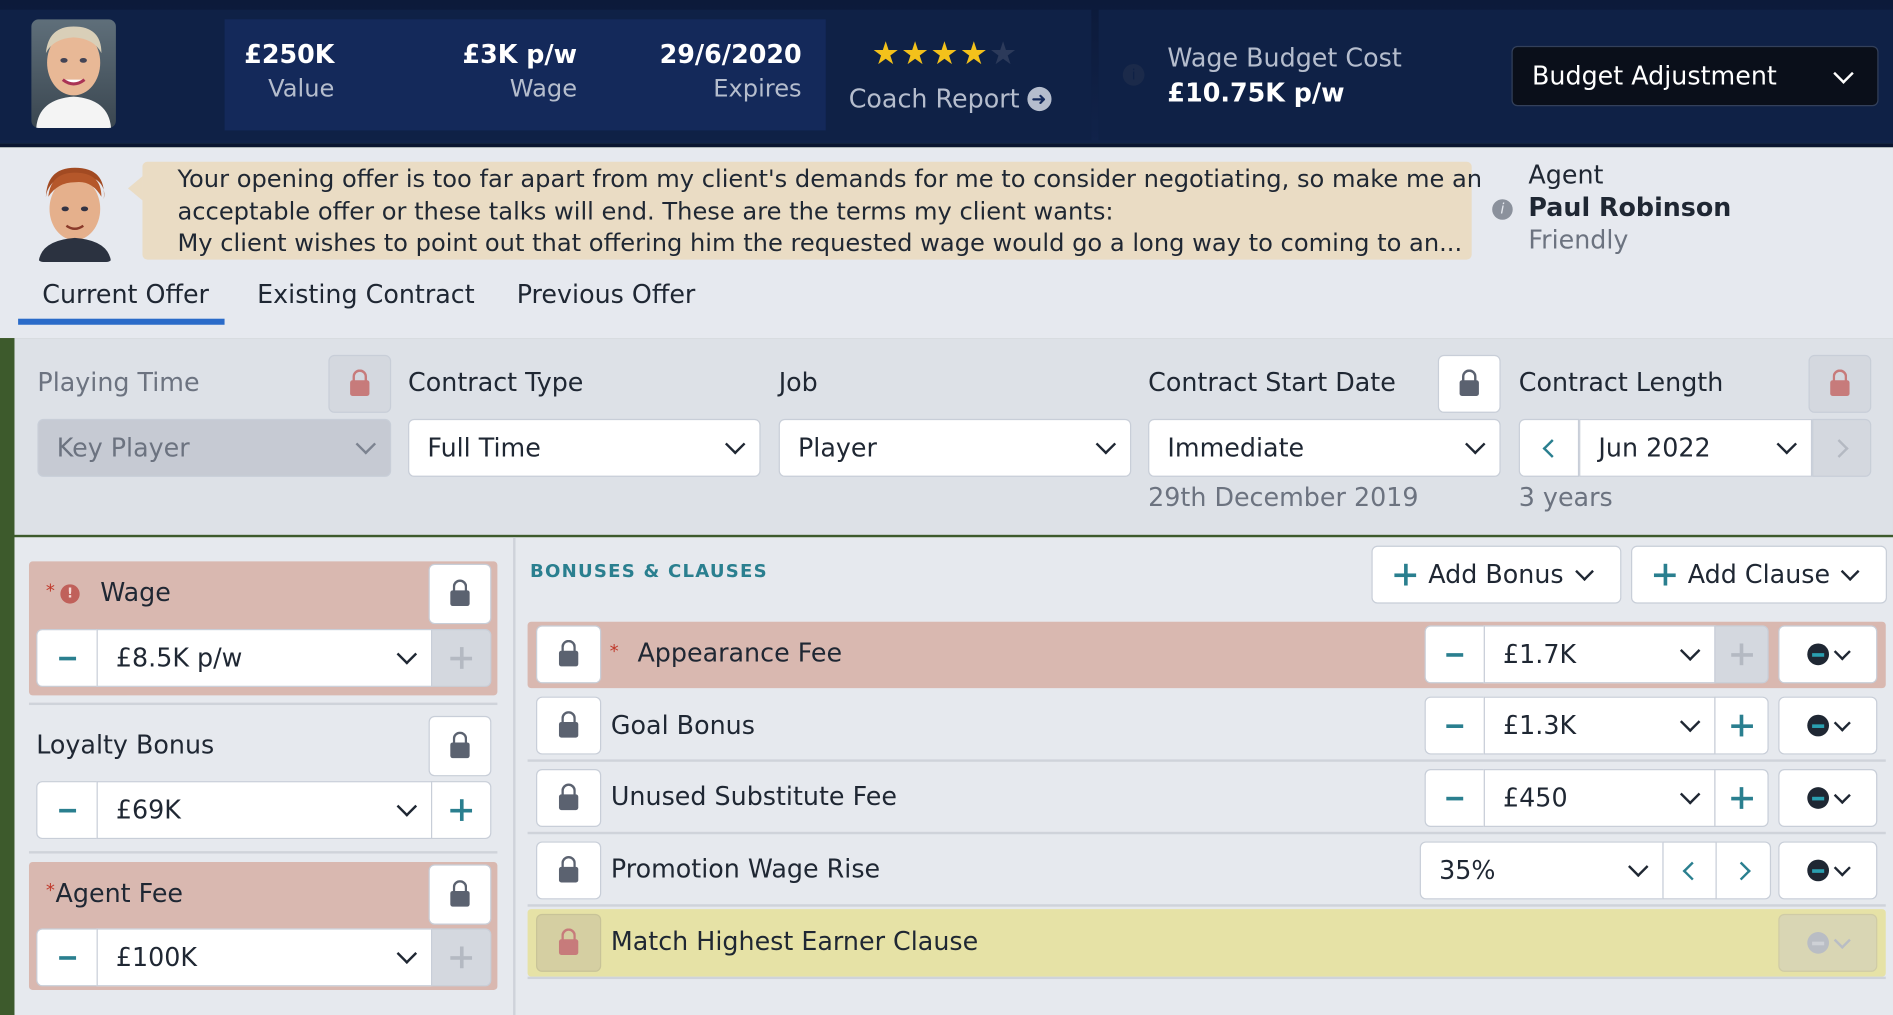 This screenshot has width=1893, height=1015. I want to click on goal-bonus-label: Goal Bonus, so click(682, 726).